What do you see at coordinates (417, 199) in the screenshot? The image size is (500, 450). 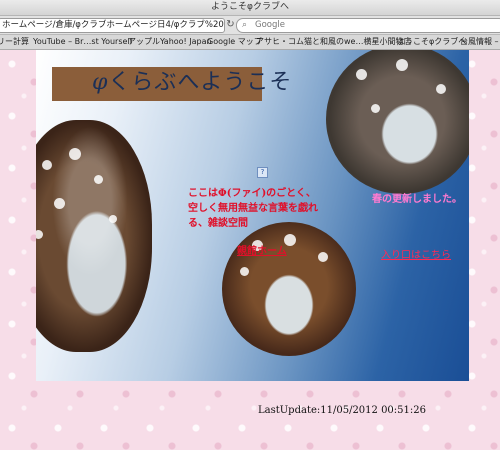 I see `update-note: 春の更新しました。` at bounding box center [417, 199].